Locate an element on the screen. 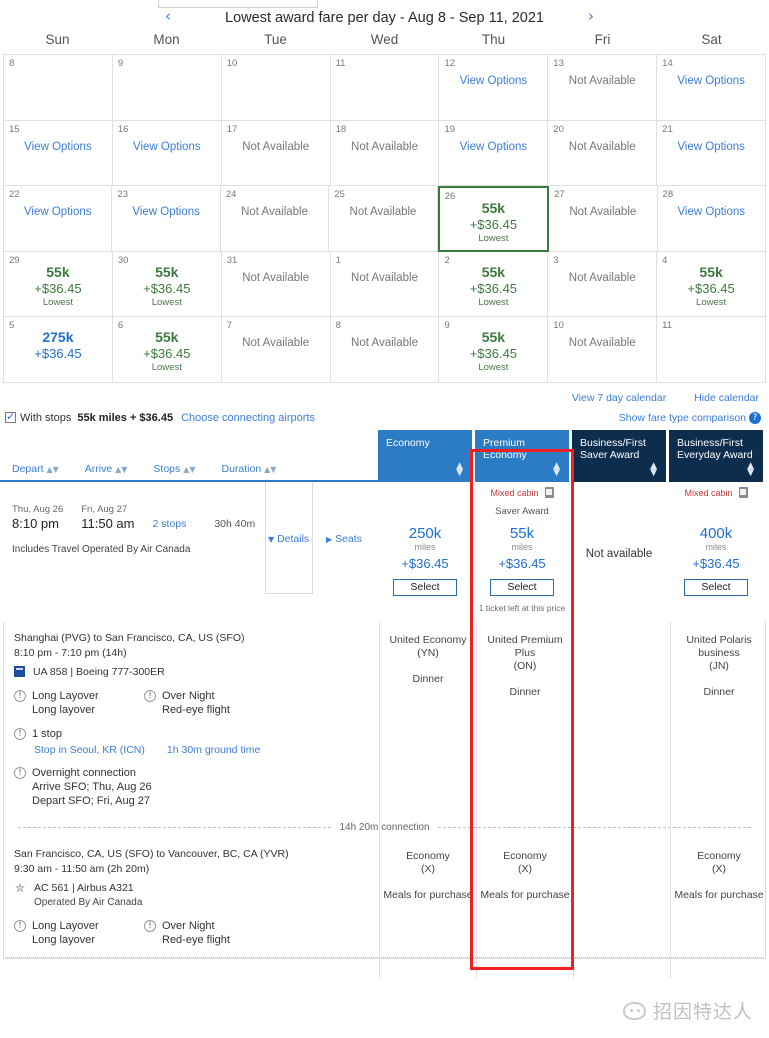  warning-title: Over Night is located at coordinates (188, 925).